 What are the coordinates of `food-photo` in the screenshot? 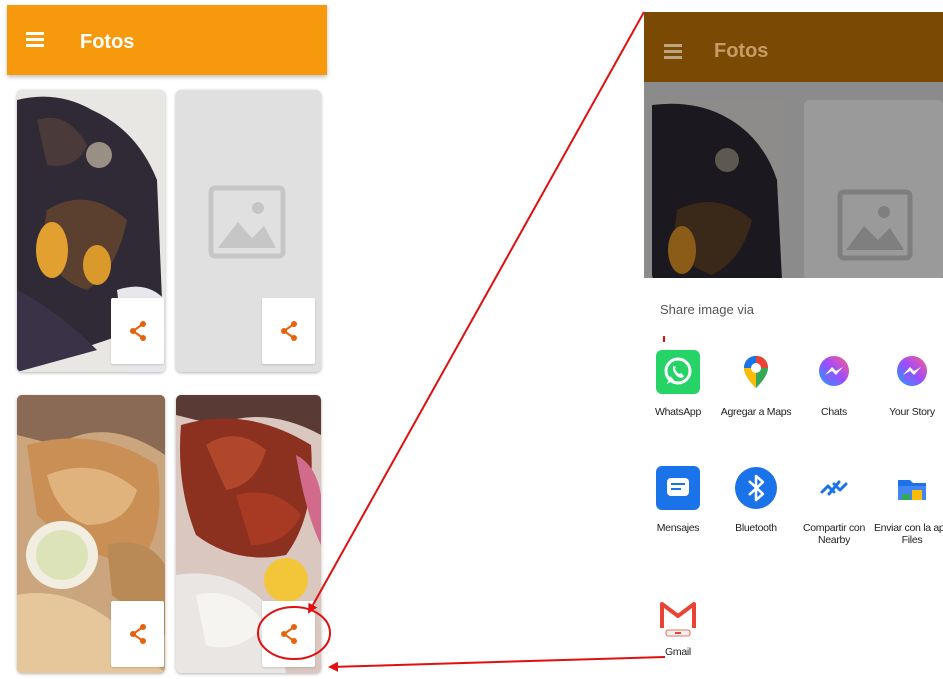 It's located at (718, 190).